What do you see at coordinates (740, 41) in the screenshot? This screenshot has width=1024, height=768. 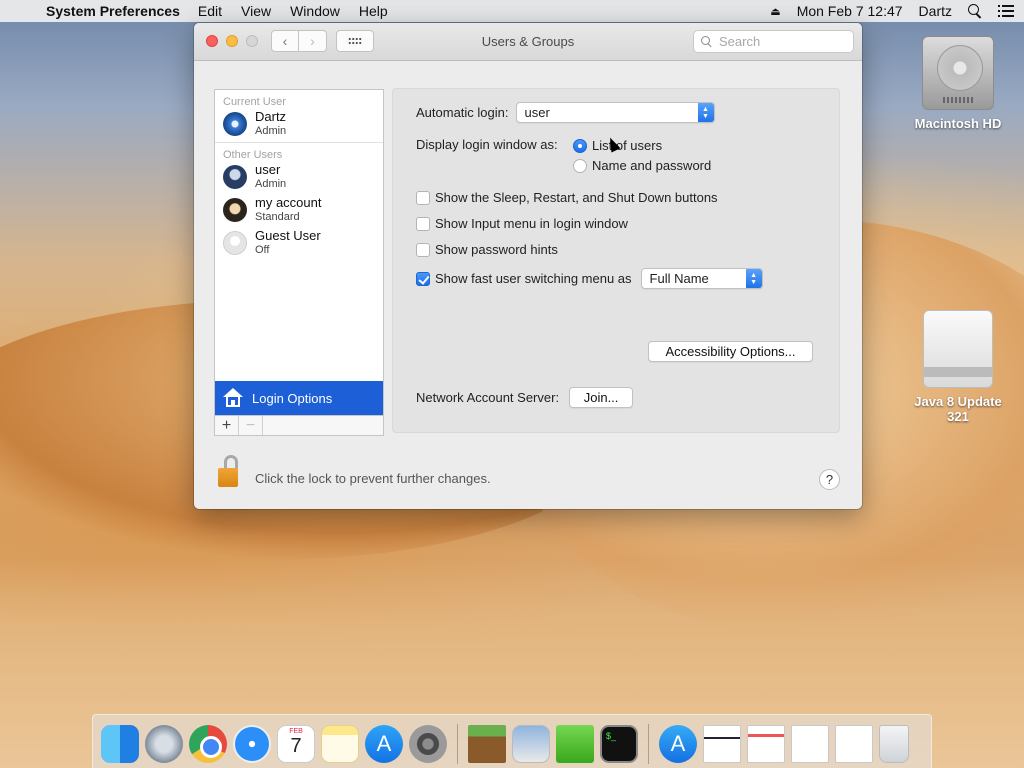 I see `search-placeholder: Search` at bounding box center [740, 41].